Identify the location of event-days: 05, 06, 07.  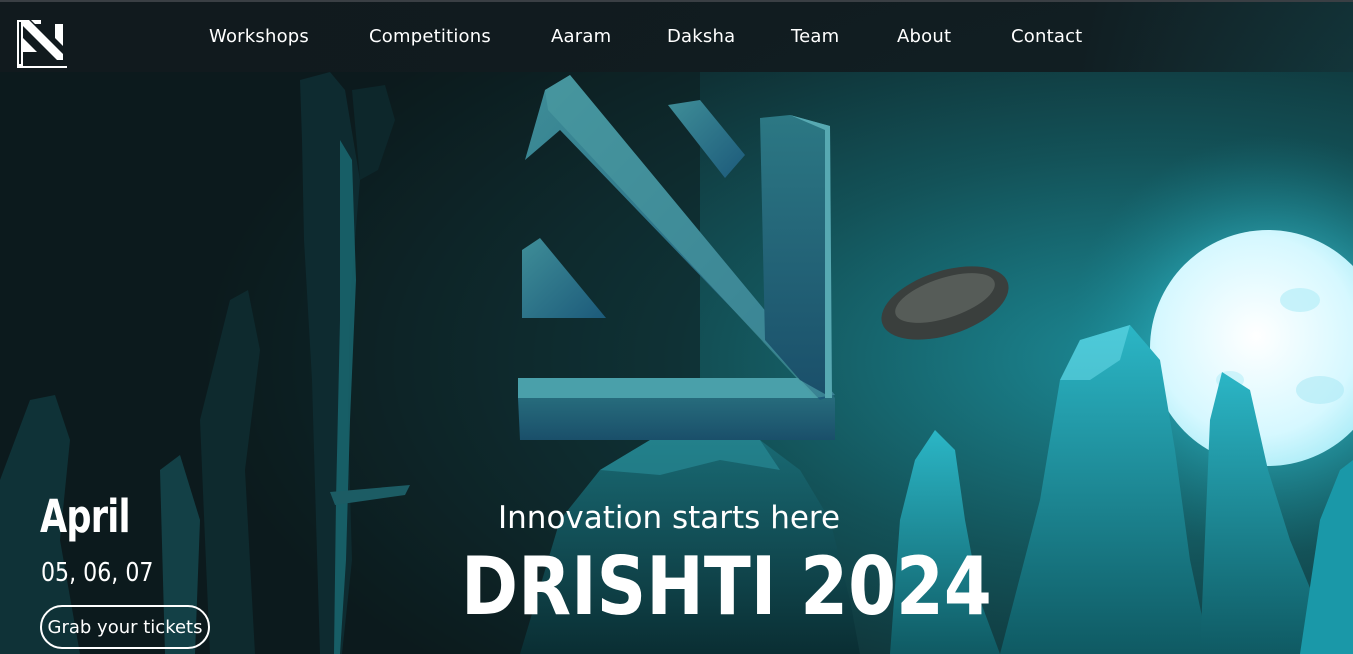
(97, 573).